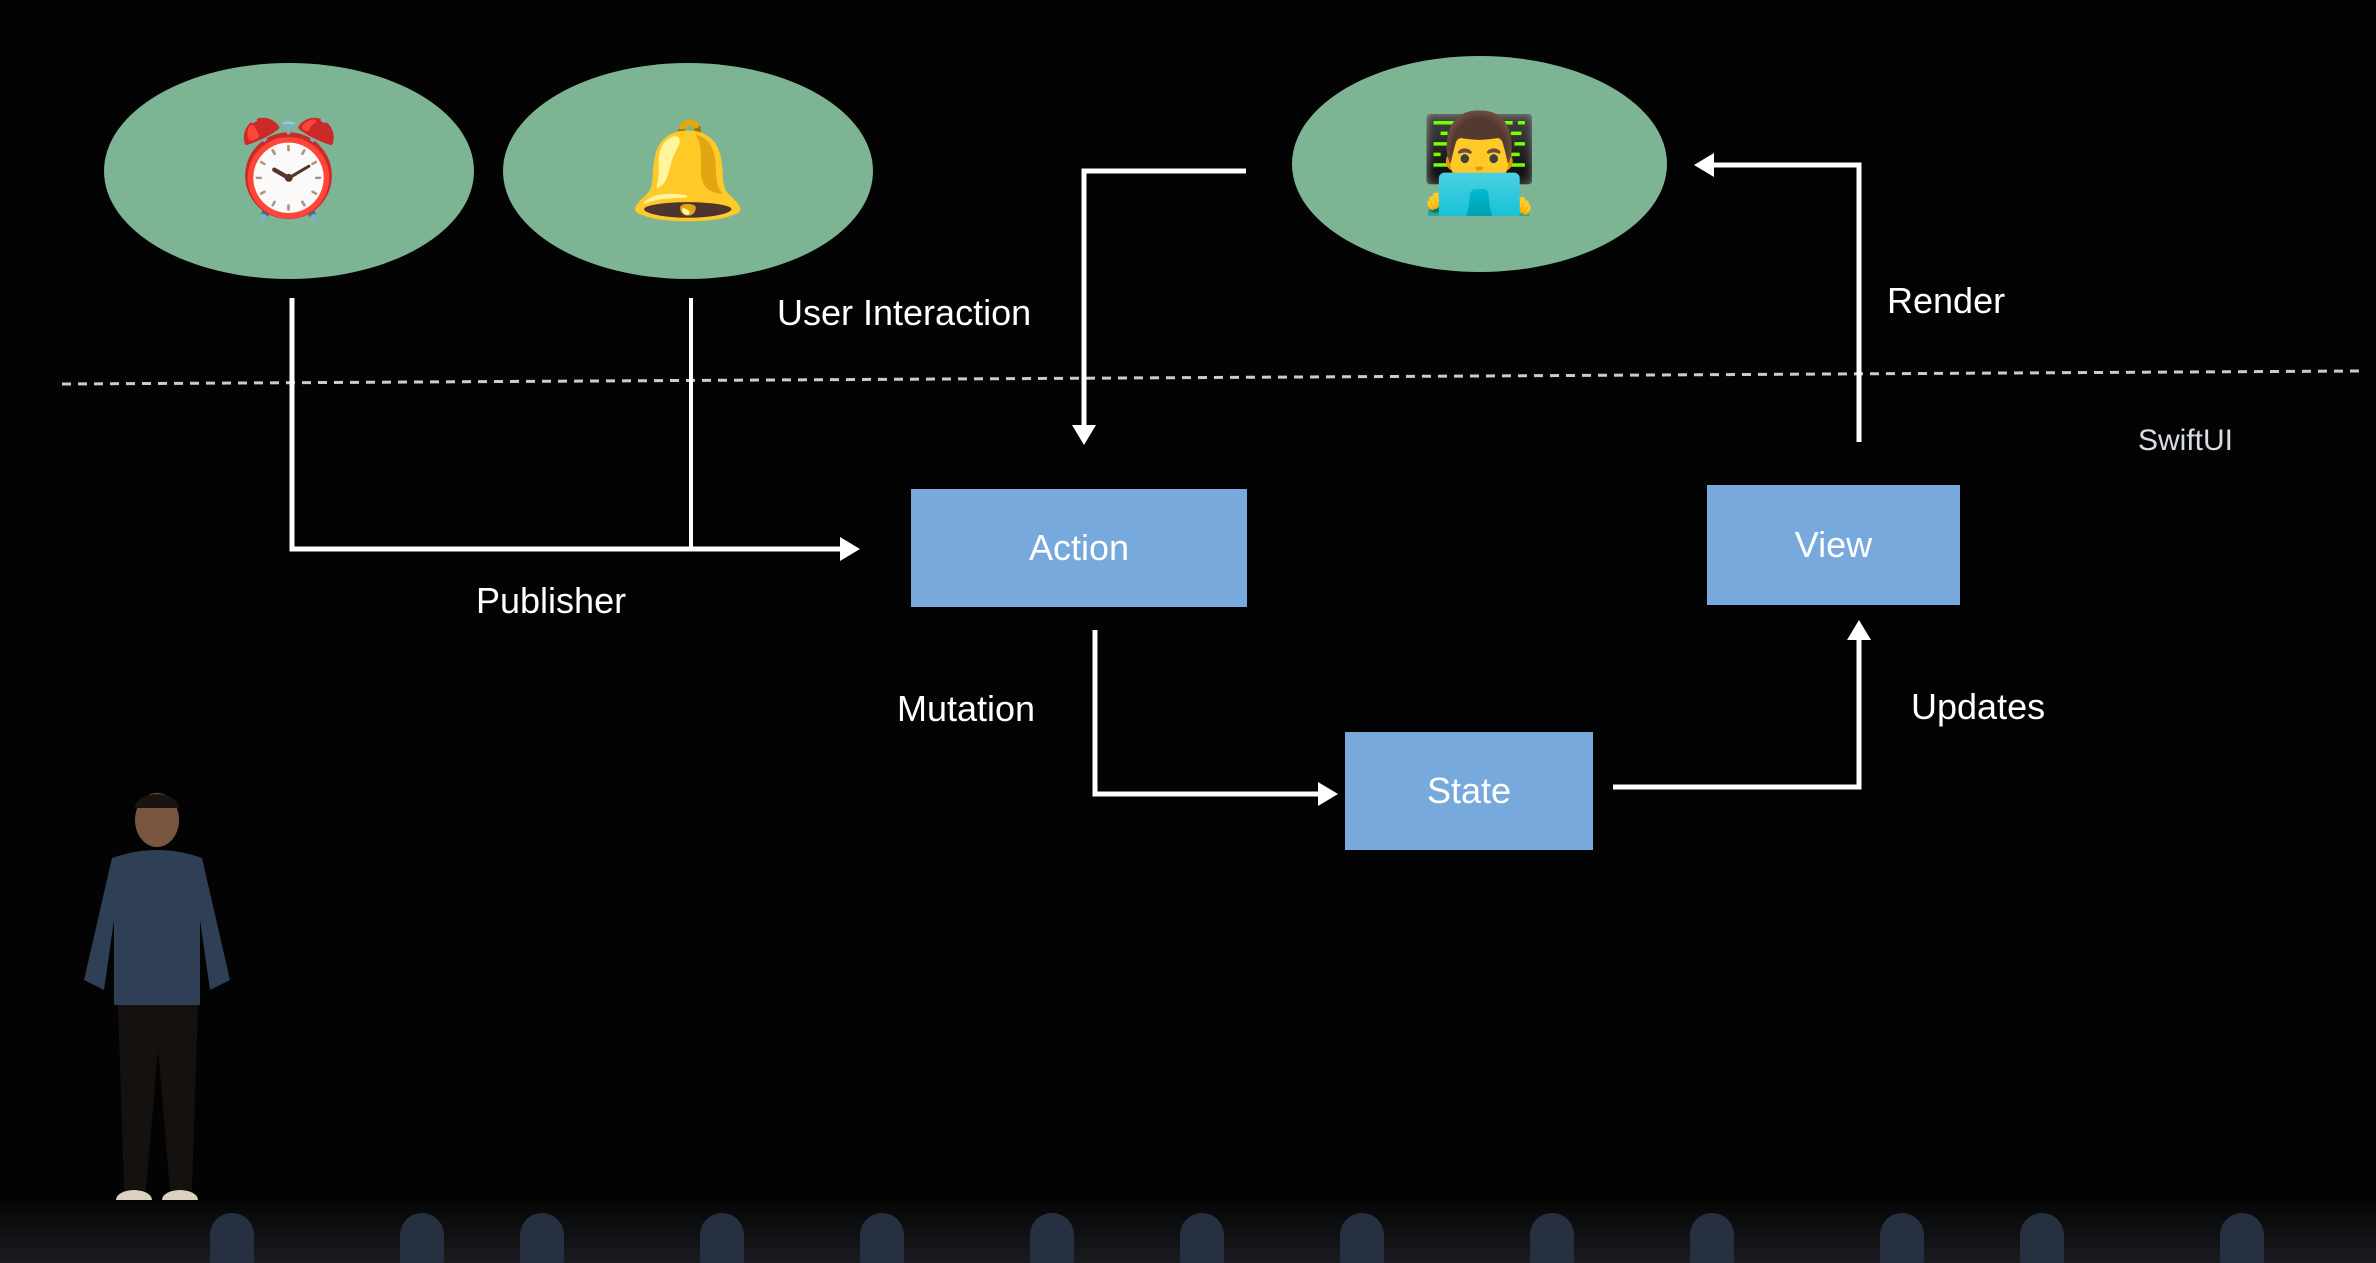 Image resolution: width=2376 pixels, height=1263 pixels. I want to click on view-box: View, so click(1833, 545).